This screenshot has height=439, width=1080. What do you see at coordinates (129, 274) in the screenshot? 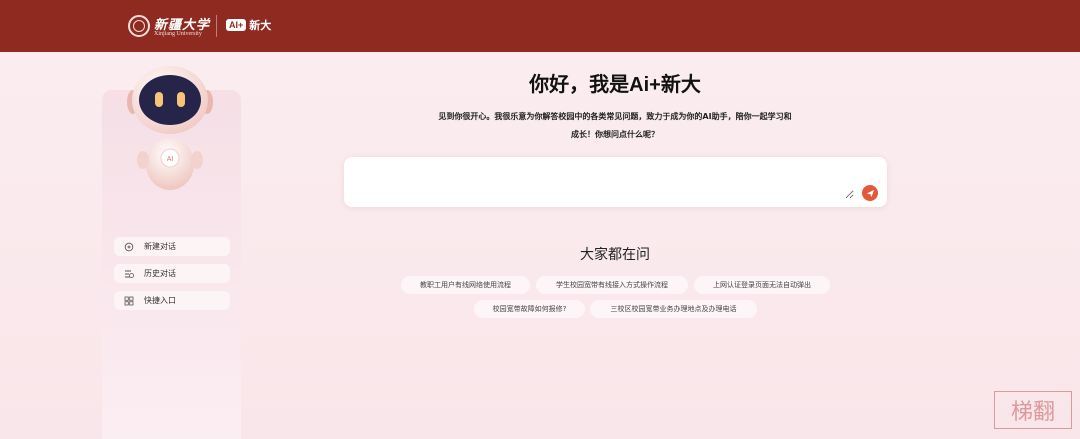
I see `history-icon` at bounding box center [129, 274].